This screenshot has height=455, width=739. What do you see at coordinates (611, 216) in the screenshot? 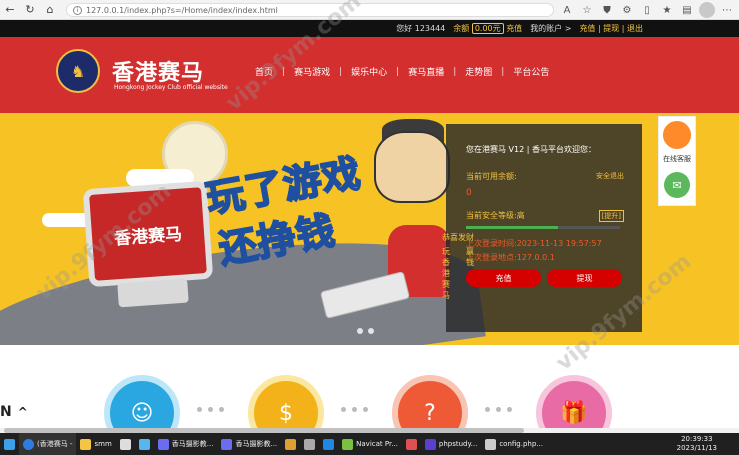
I see `security-upgrade-link: [提升]` at bounding box center [611, 216].